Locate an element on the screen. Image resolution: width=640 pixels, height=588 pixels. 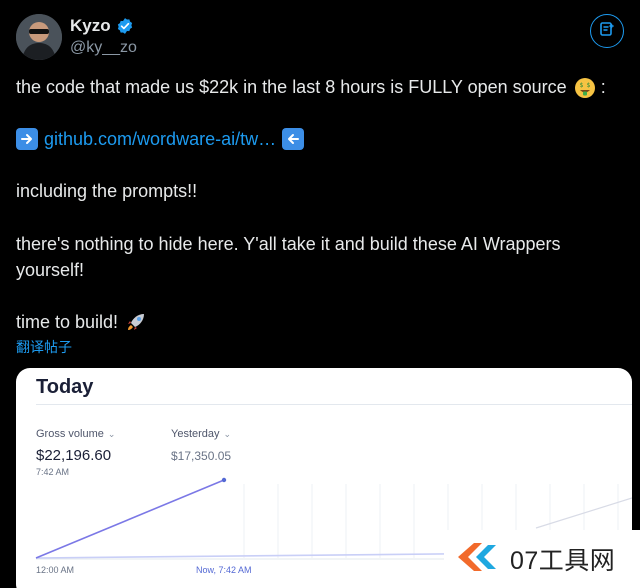
axis-start-label: 12:00 AM is located at coordinates (55, 570).